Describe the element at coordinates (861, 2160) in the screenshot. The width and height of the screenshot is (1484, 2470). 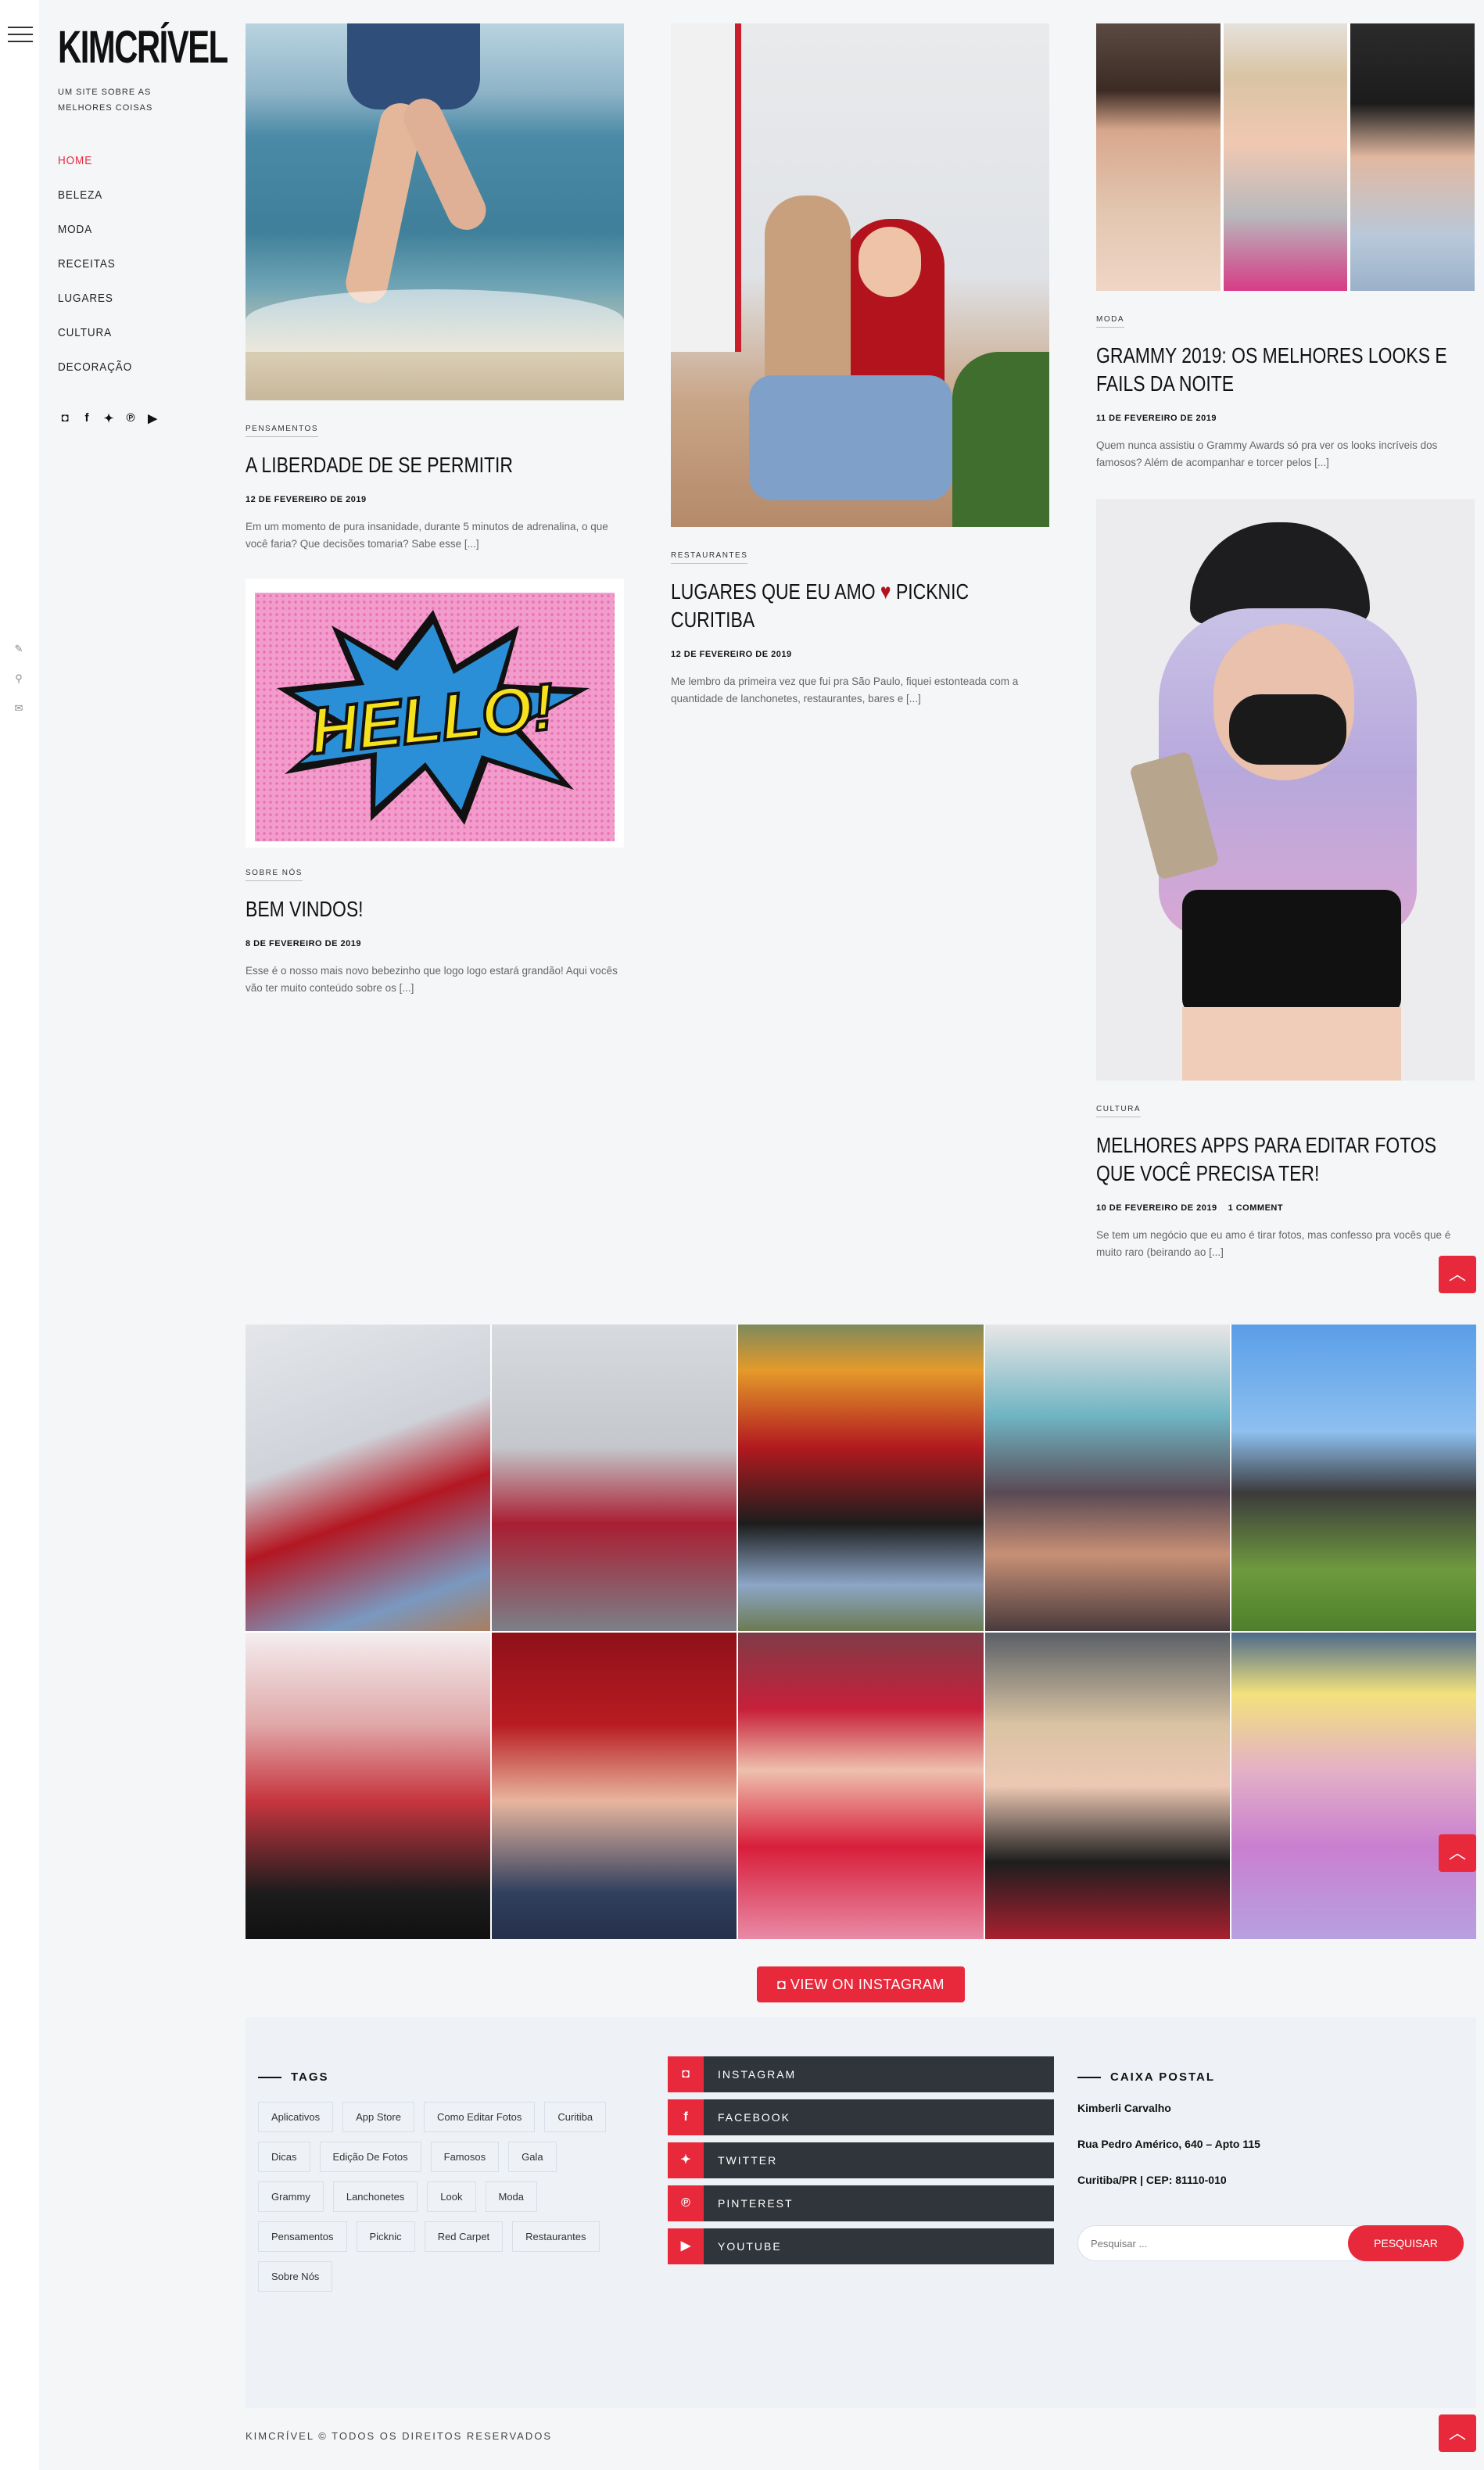
I see `footer-social-twitter: ✦ TWITTER` at that location.